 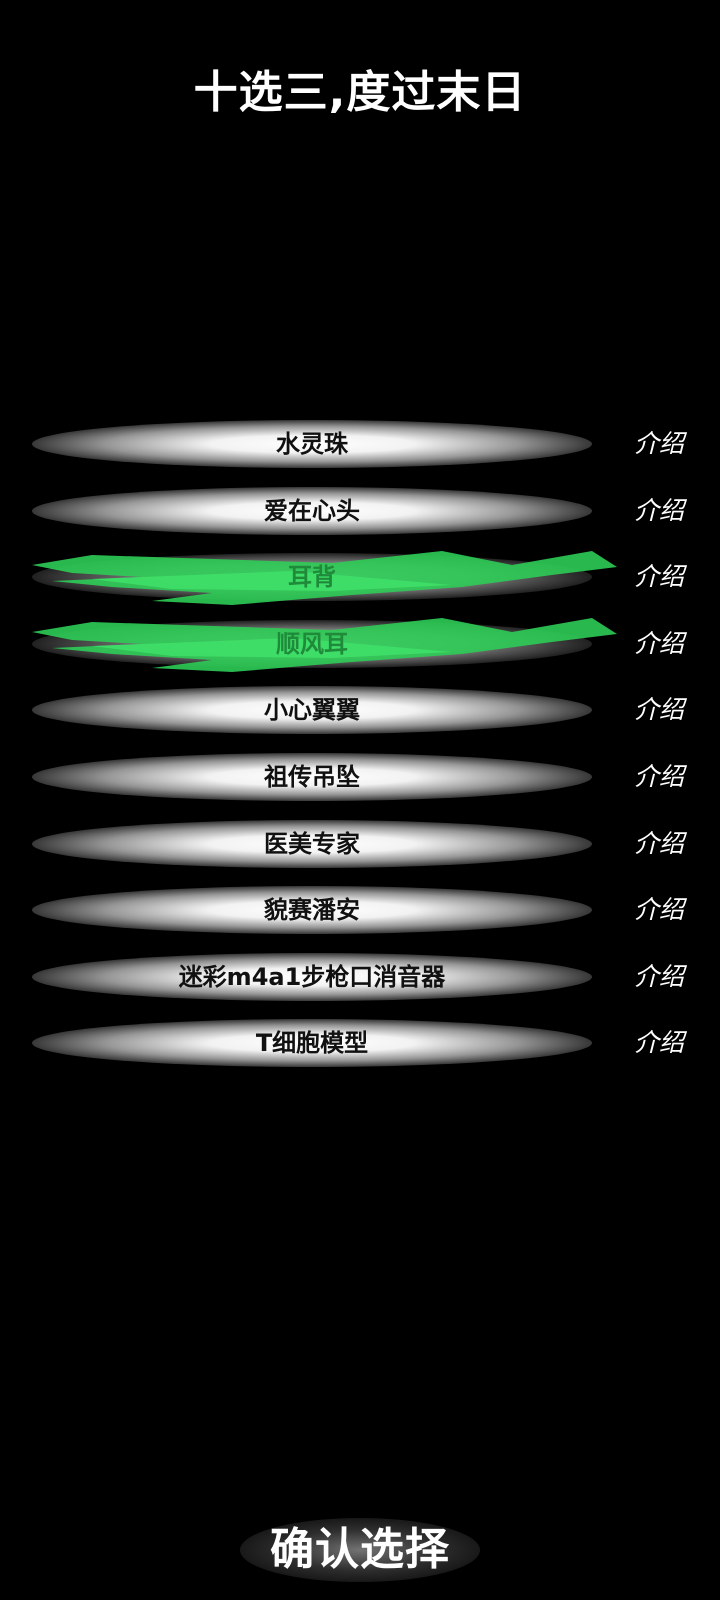 I want to click on choice-item-6: 祖传吊坠, so click(x=312, y=776).